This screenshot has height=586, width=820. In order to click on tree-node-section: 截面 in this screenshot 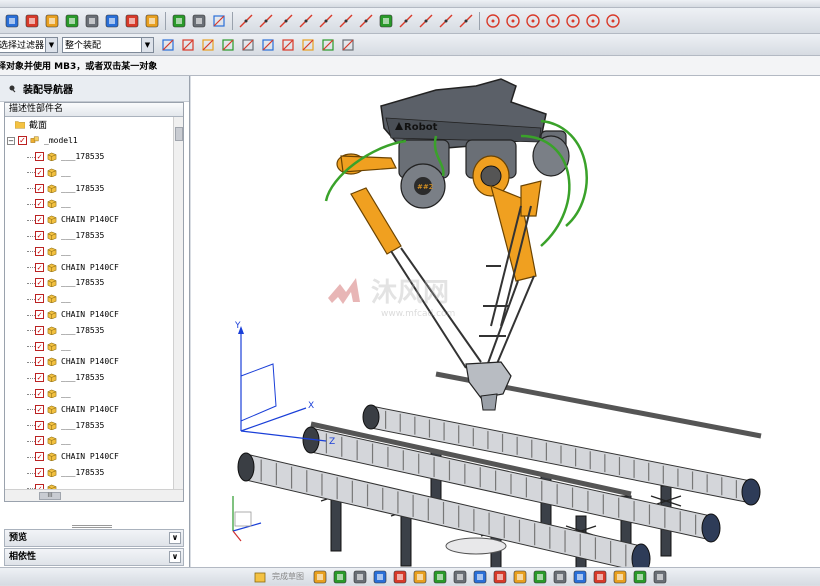, I will do `click(94, 125)`.